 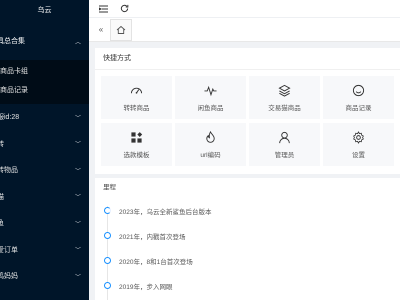 What do you see at coordinates (10, 118) in the screenshot?
I see `sidebar-item-label: 服id:28` at bounding box center [10, 118].